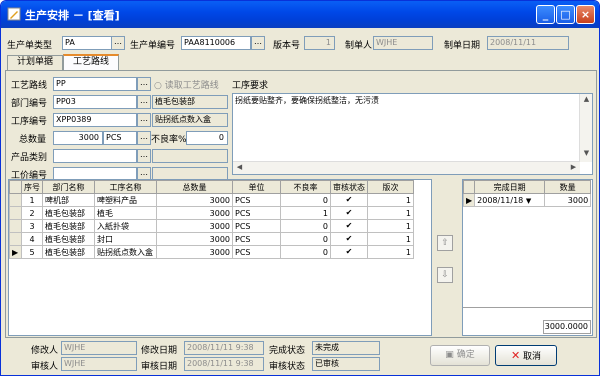  I want to click on table-row: 3 植毛包装部 入紙扑袋 3000 PCS 0 ✔ 1, so click(211, 226).